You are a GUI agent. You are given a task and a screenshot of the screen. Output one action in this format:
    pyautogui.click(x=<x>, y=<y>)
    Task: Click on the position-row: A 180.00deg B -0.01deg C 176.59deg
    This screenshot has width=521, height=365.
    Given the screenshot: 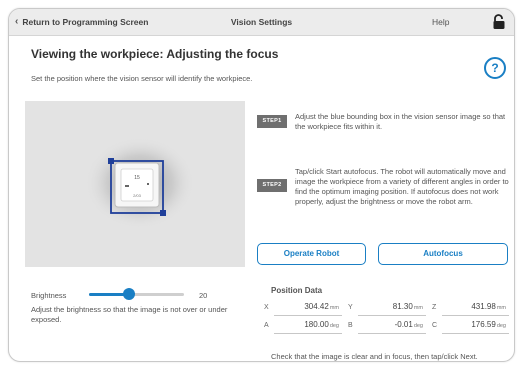 What is the action you would take?
    pyautogui.click(x=386, y=326)
    